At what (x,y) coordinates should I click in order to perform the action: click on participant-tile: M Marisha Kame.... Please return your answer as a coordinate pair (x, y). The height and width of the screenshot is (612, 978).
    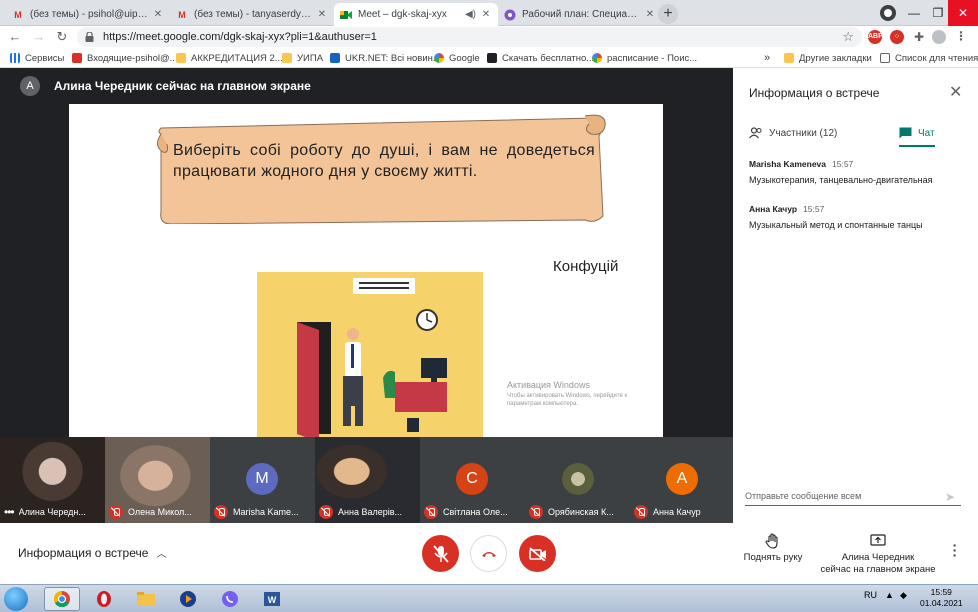
    Looking at the image, I should click on (262, 480).